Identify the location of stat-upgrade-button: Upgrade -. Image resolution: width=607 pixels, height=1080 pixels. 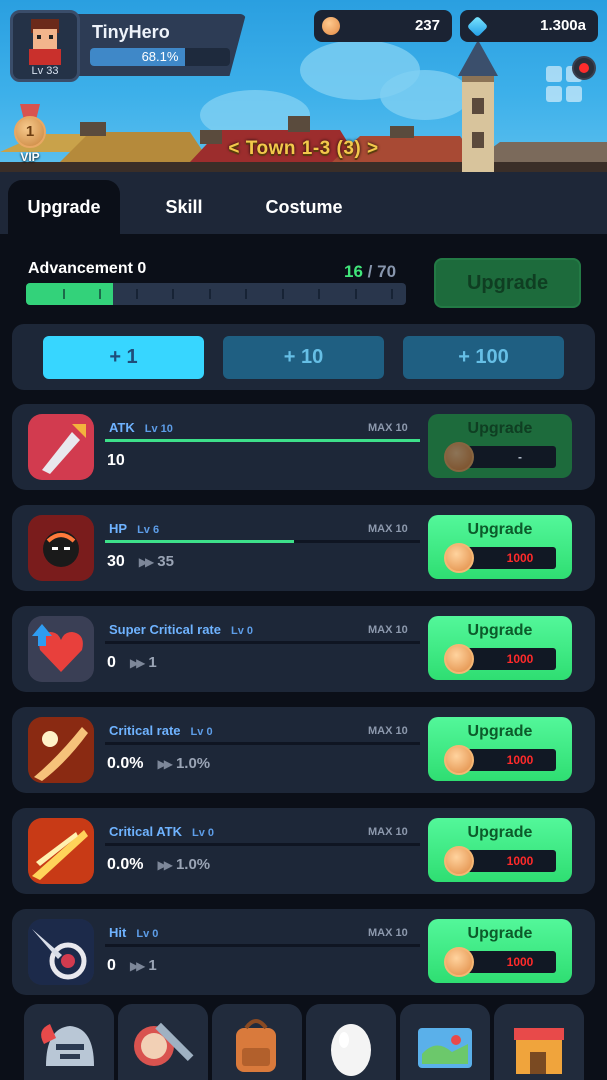
(500, 446).